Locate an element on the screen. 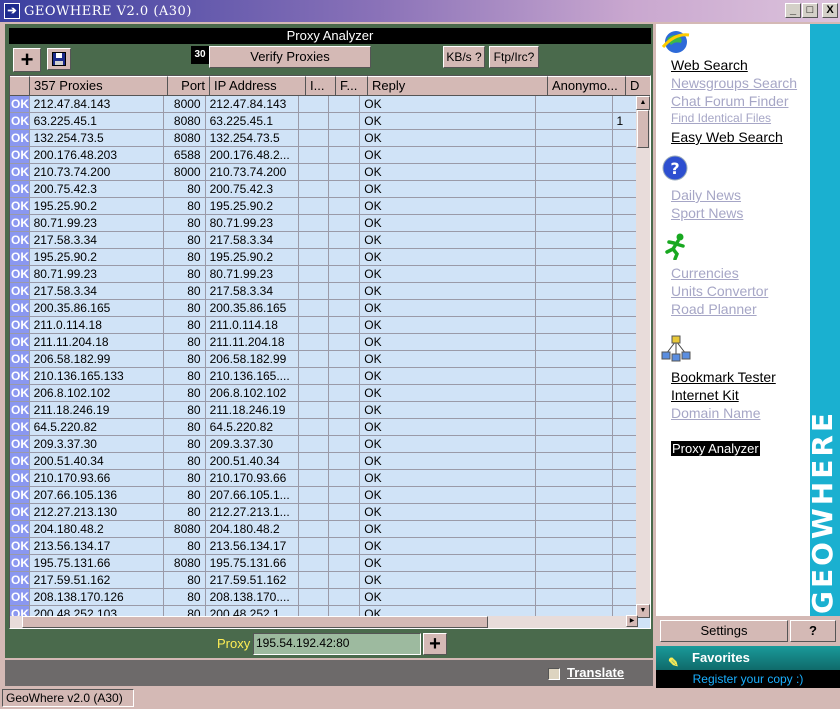  ftp-irc-test-button: Ftp/Irc? is located at coordinates (514, 57).